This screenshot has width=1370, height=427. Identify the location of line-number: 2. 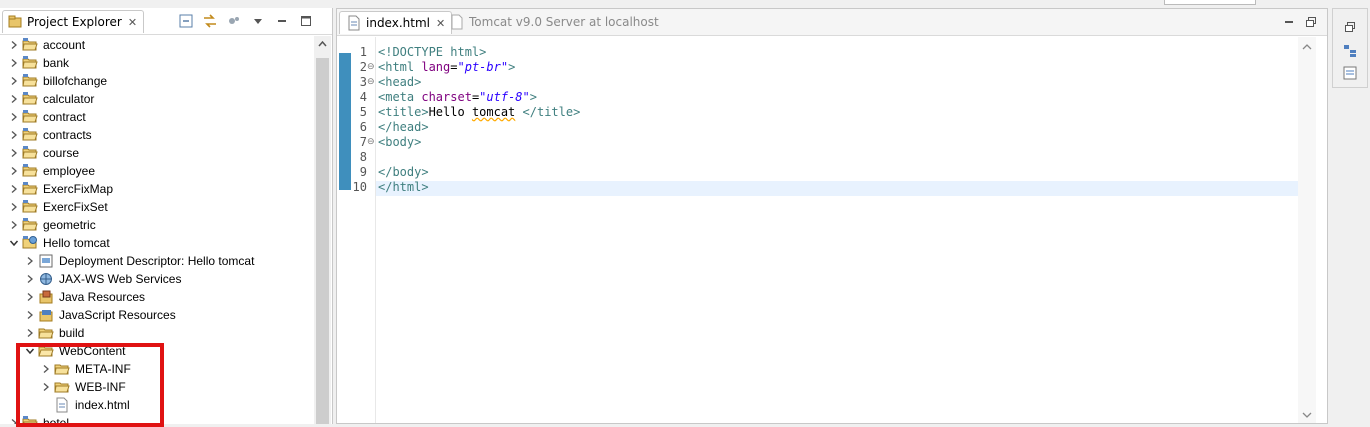
(363, 67).